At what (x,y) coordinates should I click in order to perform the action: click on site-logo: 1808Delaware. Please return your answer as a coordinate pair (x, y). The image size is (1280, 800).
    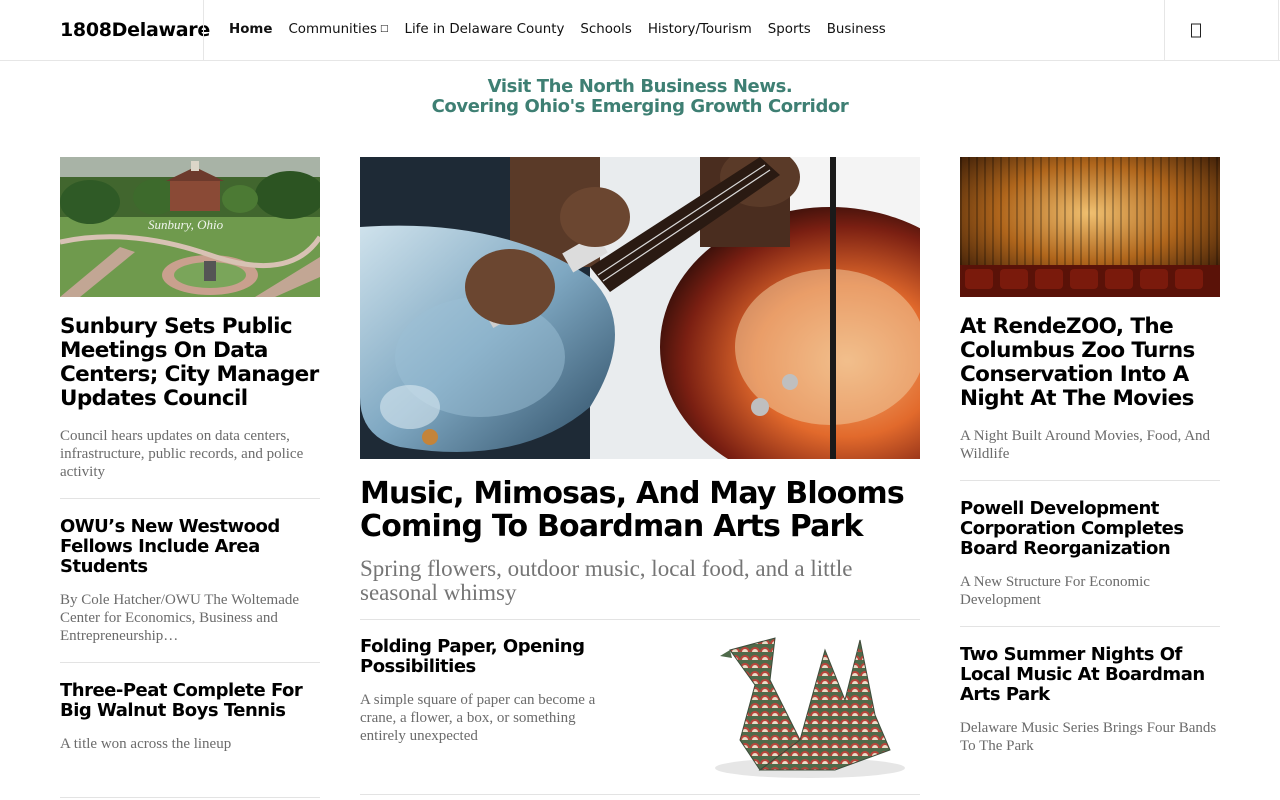
    Looking at the image, I should click on (135, 30).